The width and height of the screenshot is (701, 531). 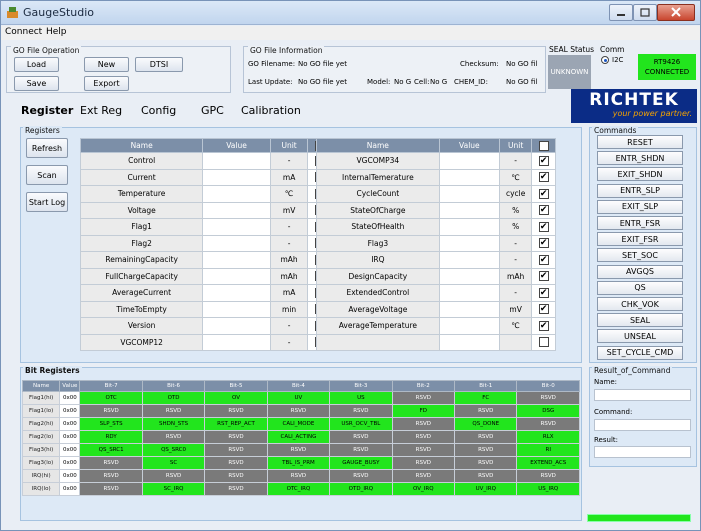 I want to click on close-button, so click(x=676, y=12).